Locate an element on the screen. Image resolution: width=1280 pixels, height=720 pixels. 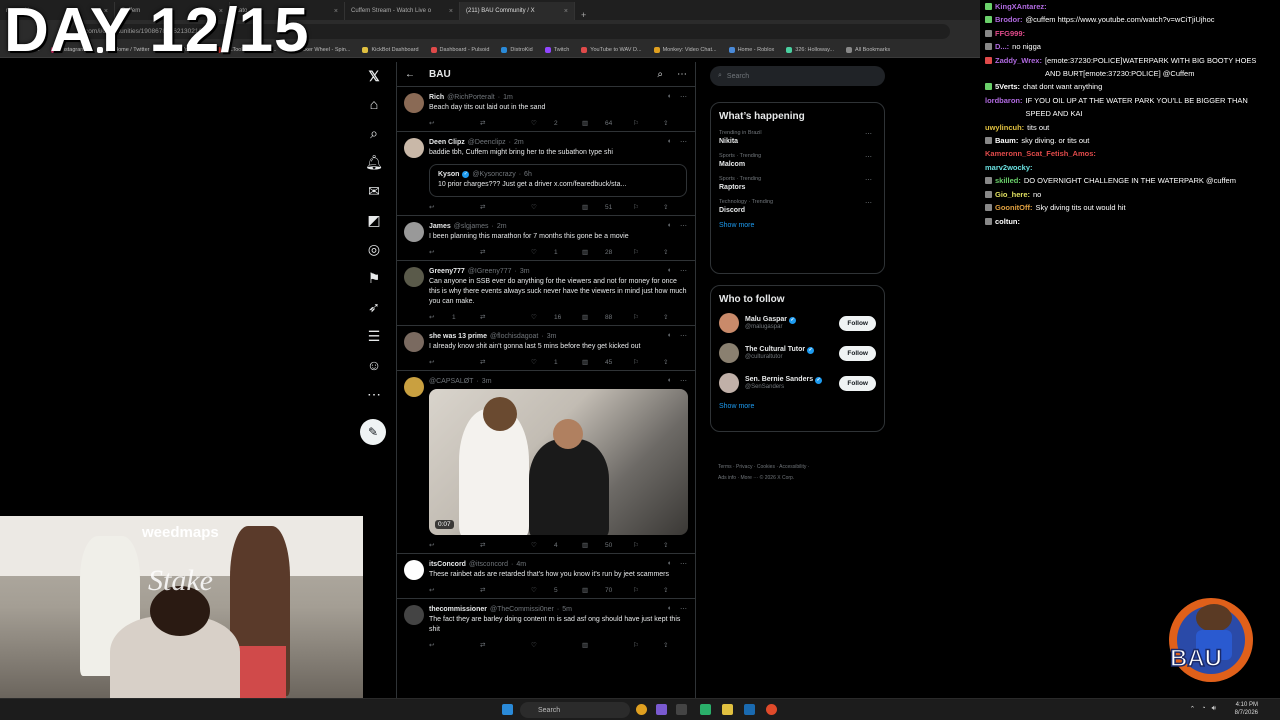
like-button: ♡ 1 is located at coordinates (552, 362).